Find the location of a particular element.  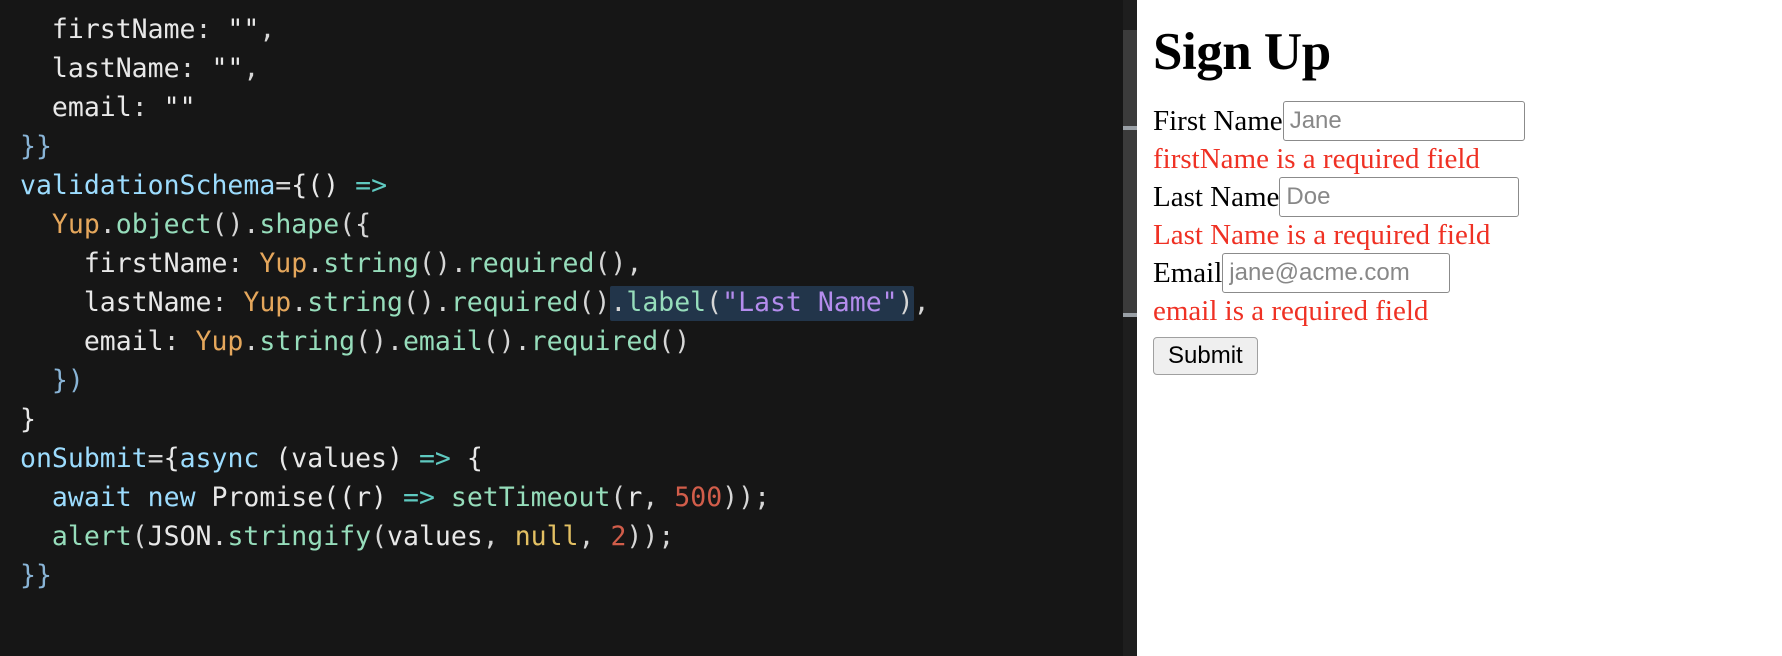

code-line: }) is located at coordinates (67, 380).